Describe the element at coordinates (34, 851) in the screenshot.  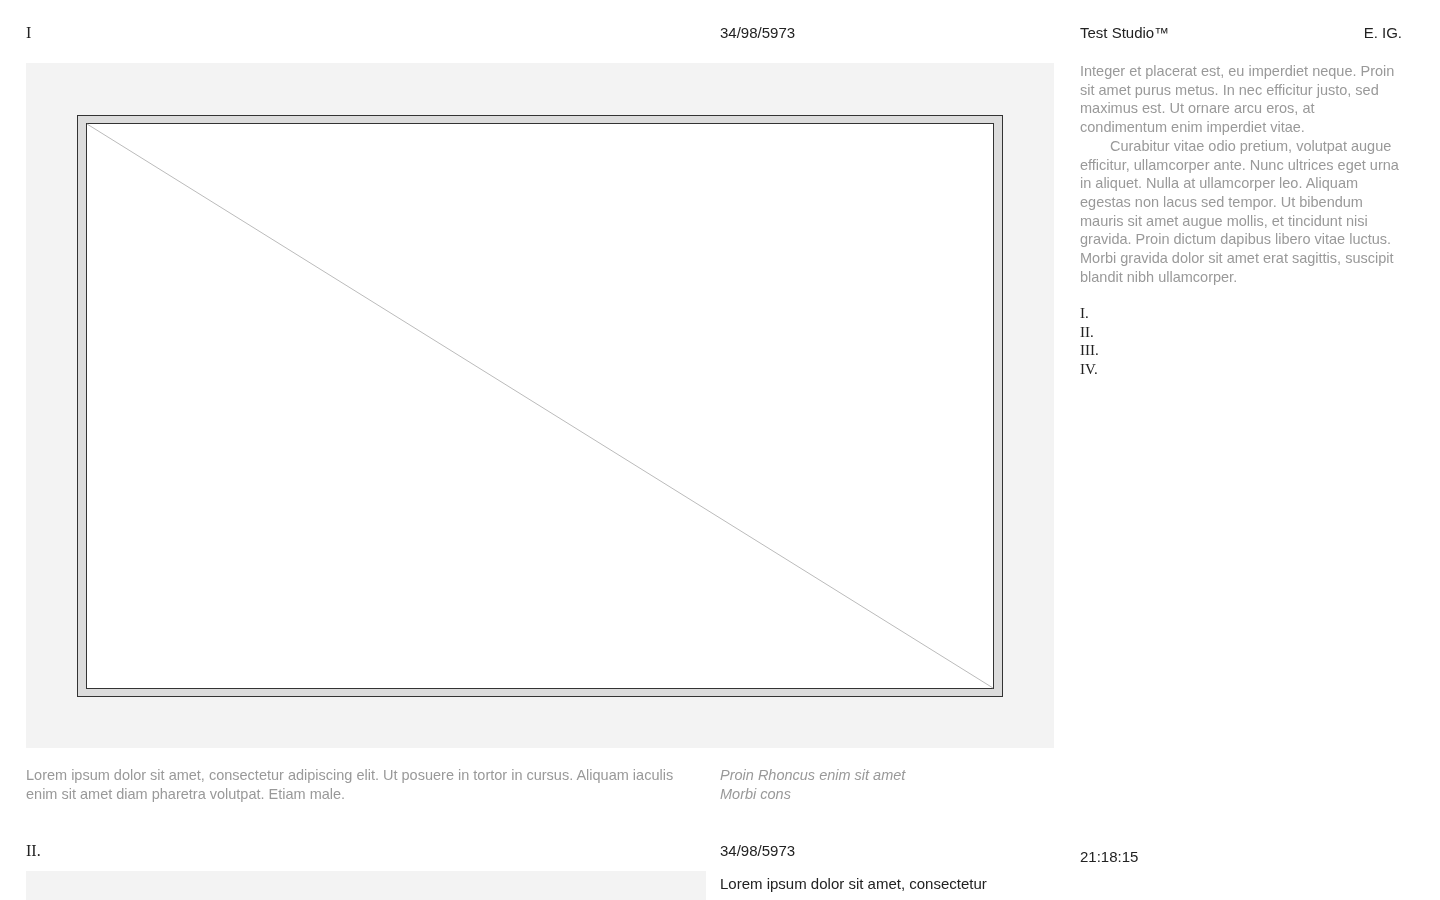
I see `section-number: II.` at that location.